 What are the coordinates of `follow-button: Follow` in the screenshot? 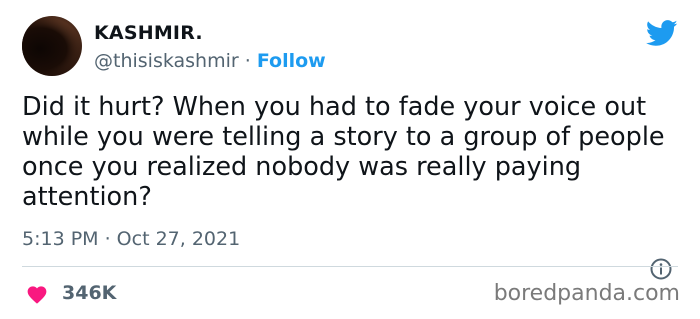 It's located at (291, 61).